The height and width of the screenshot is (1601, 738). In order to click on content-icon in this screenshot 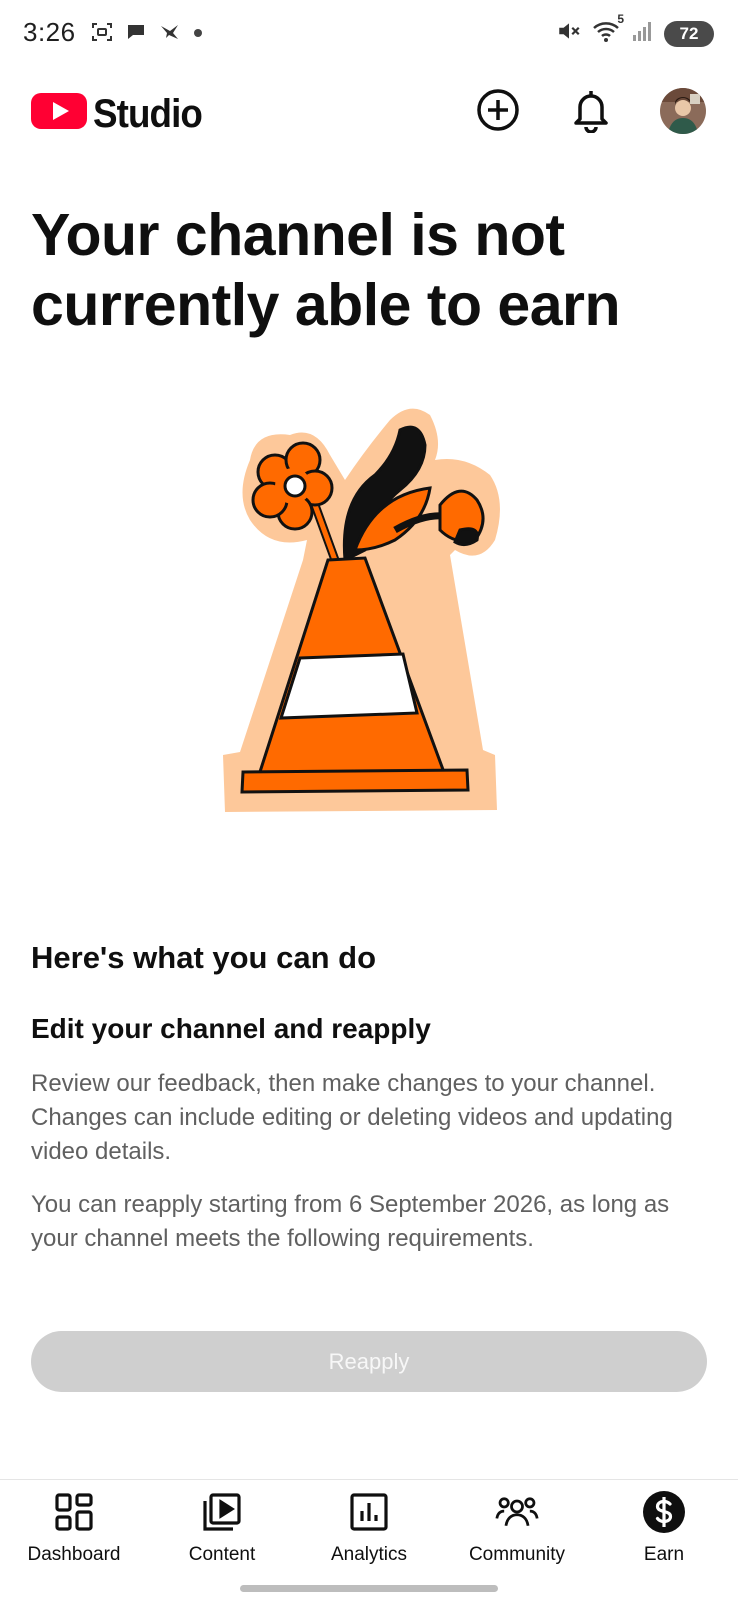, I will do `click(222, 1512)`.